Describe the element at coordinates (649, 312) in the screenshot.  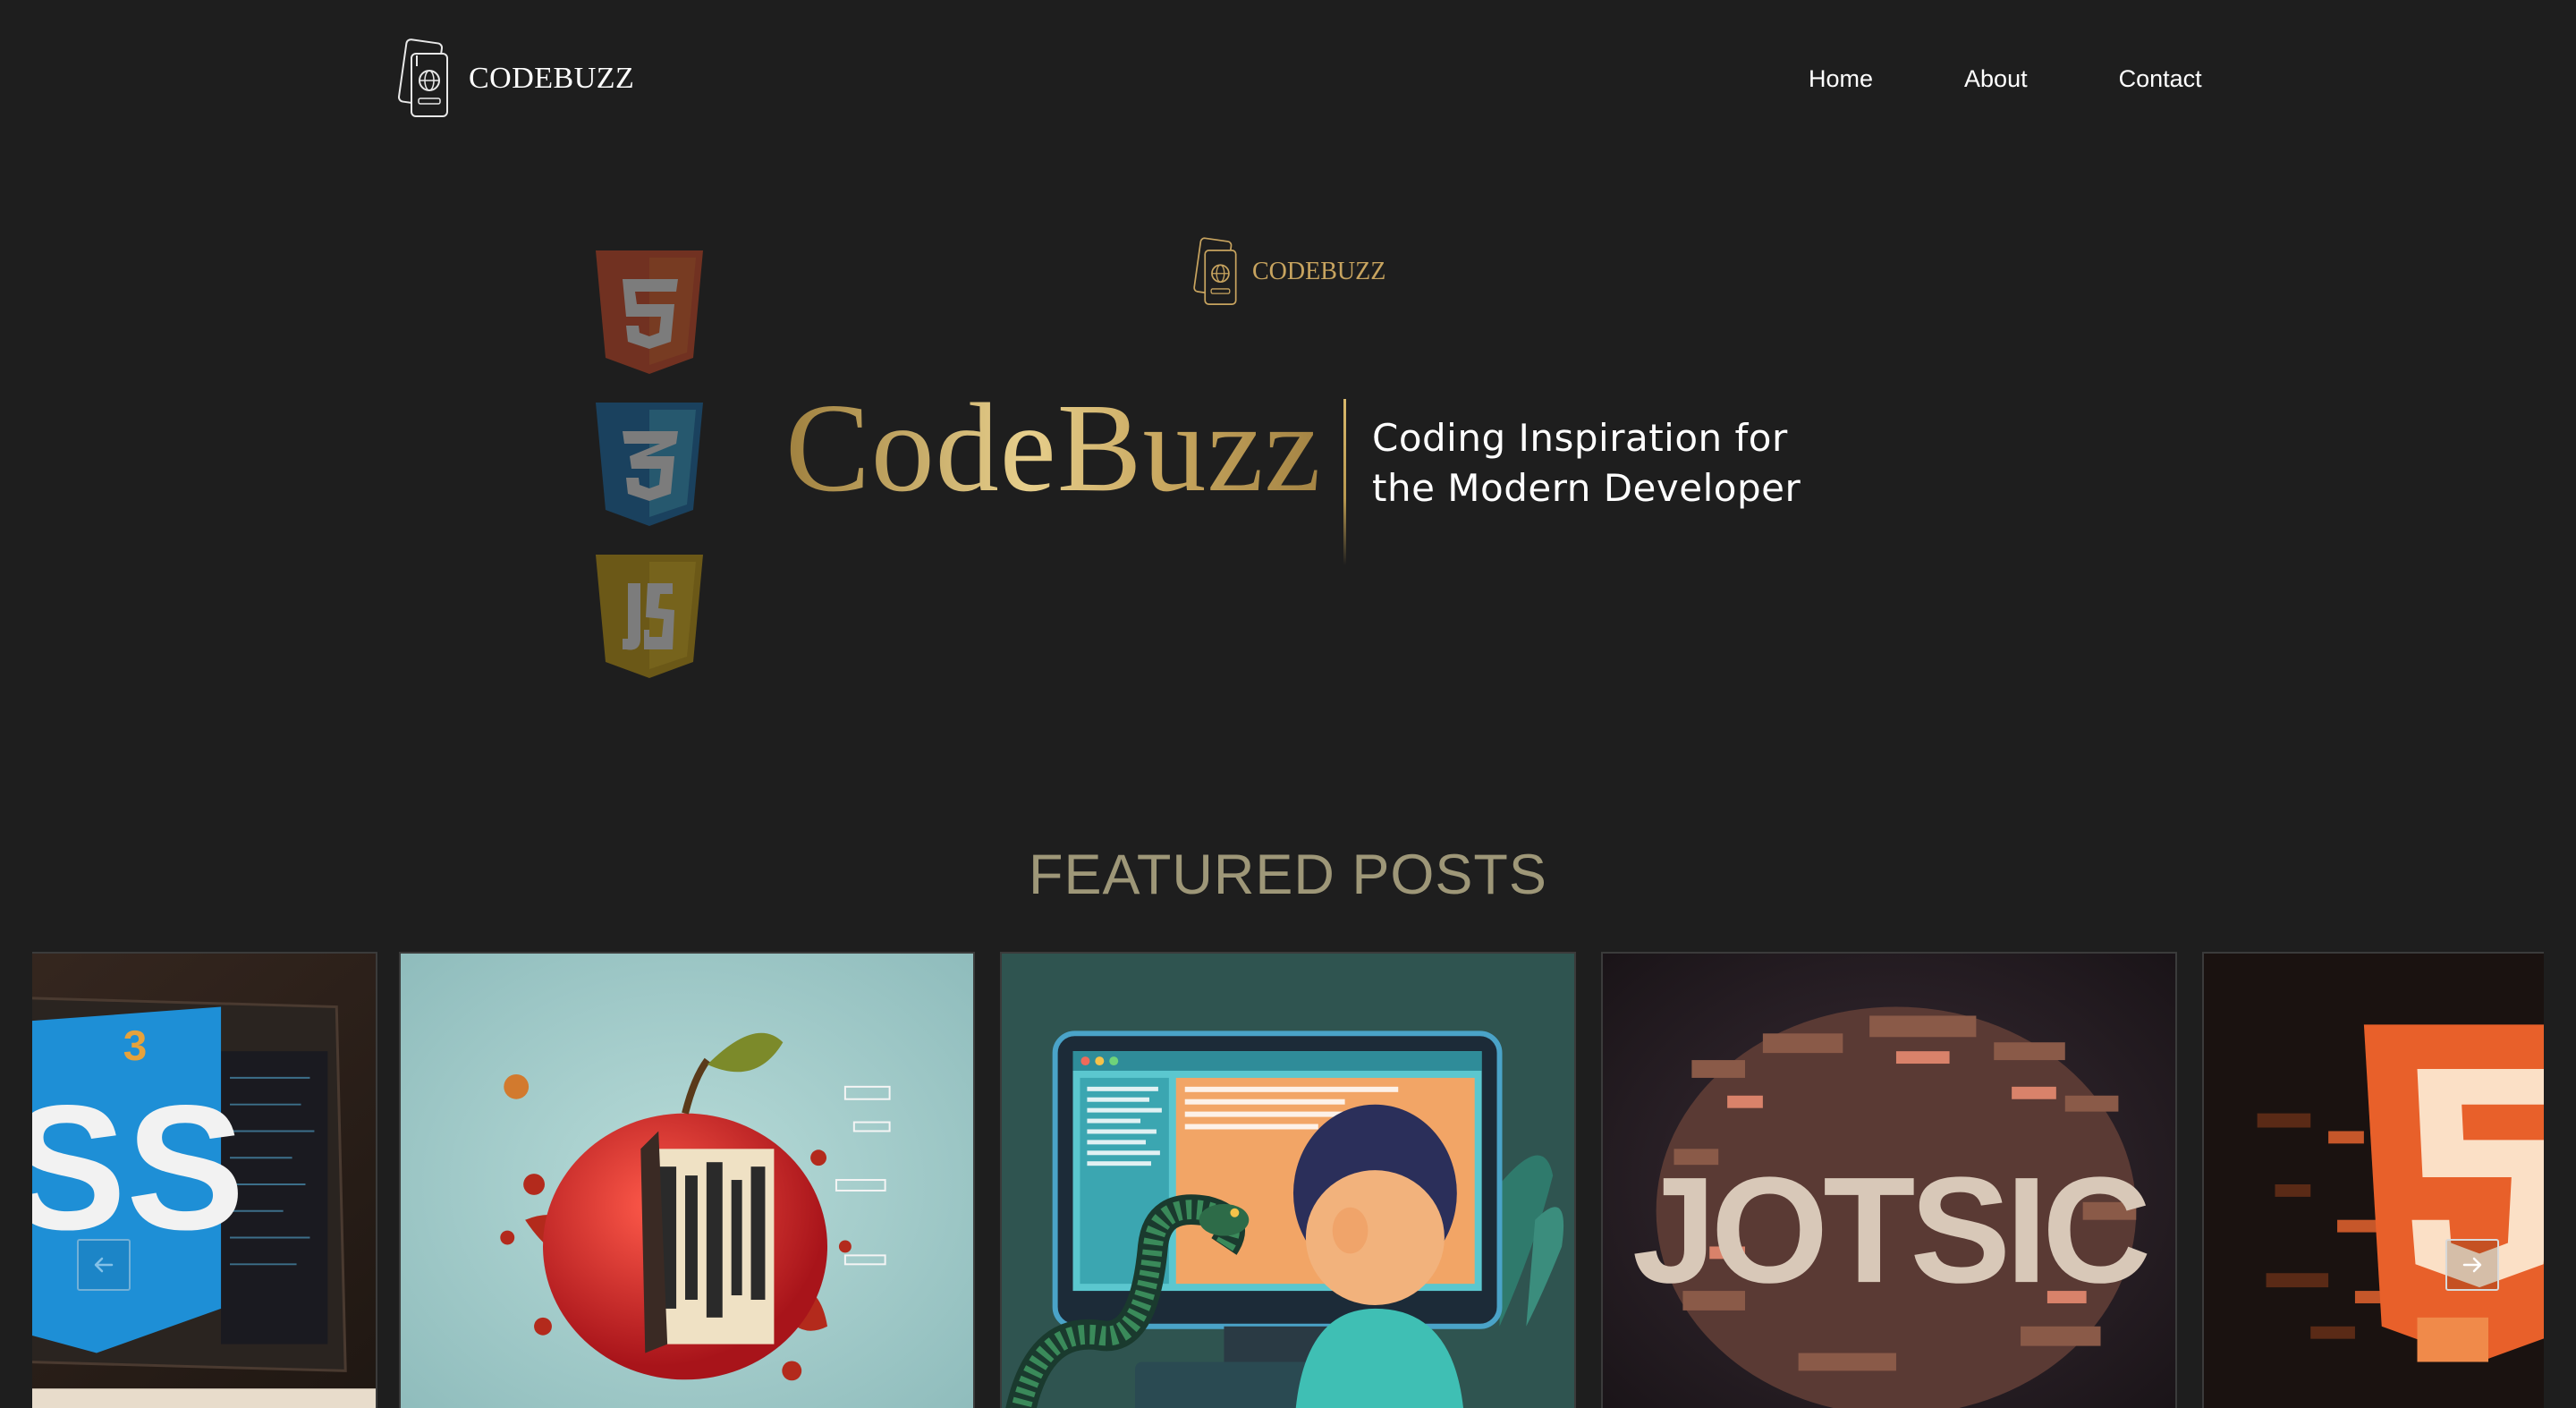
I see `html5-icon` at that location.